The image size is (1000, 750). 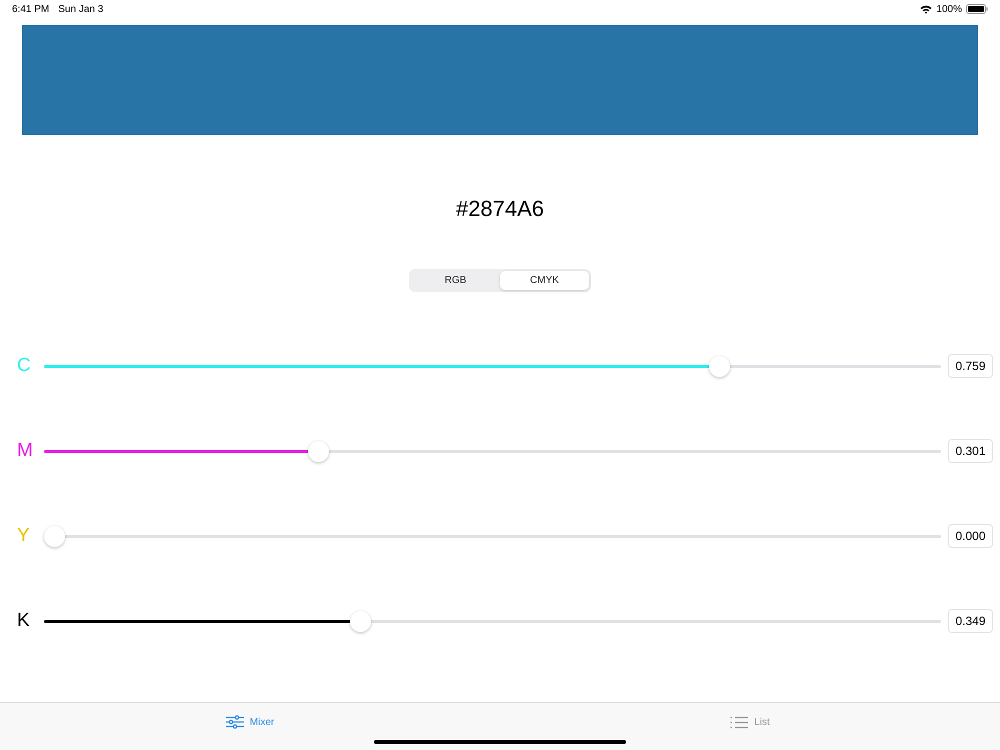 What do you see at coordinates (739, 722) in the screenshot?
I see `list-icon` at bounding box center [739, 722].